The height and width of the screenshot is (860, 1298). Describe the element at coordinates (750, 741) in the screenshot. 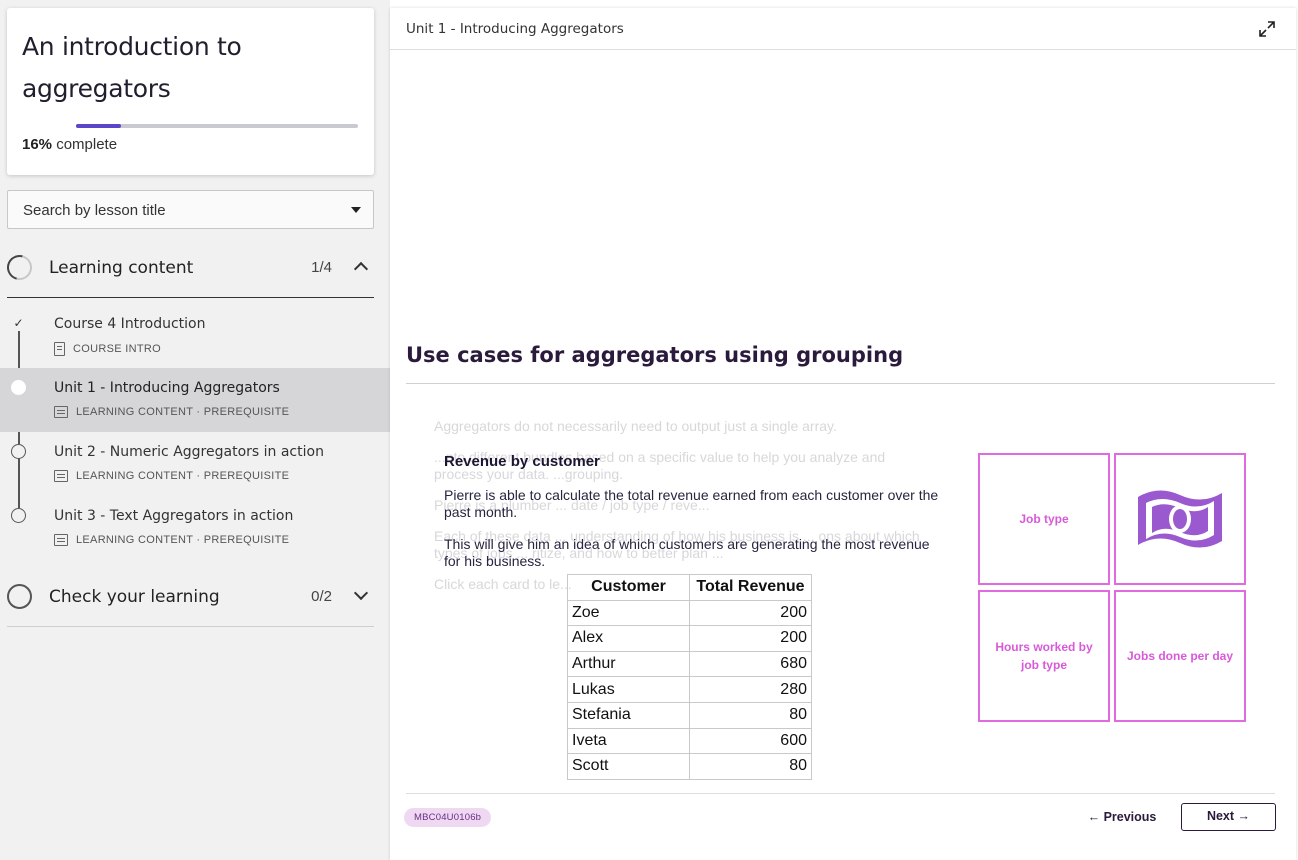

I see `table-cell: 600` at that location.